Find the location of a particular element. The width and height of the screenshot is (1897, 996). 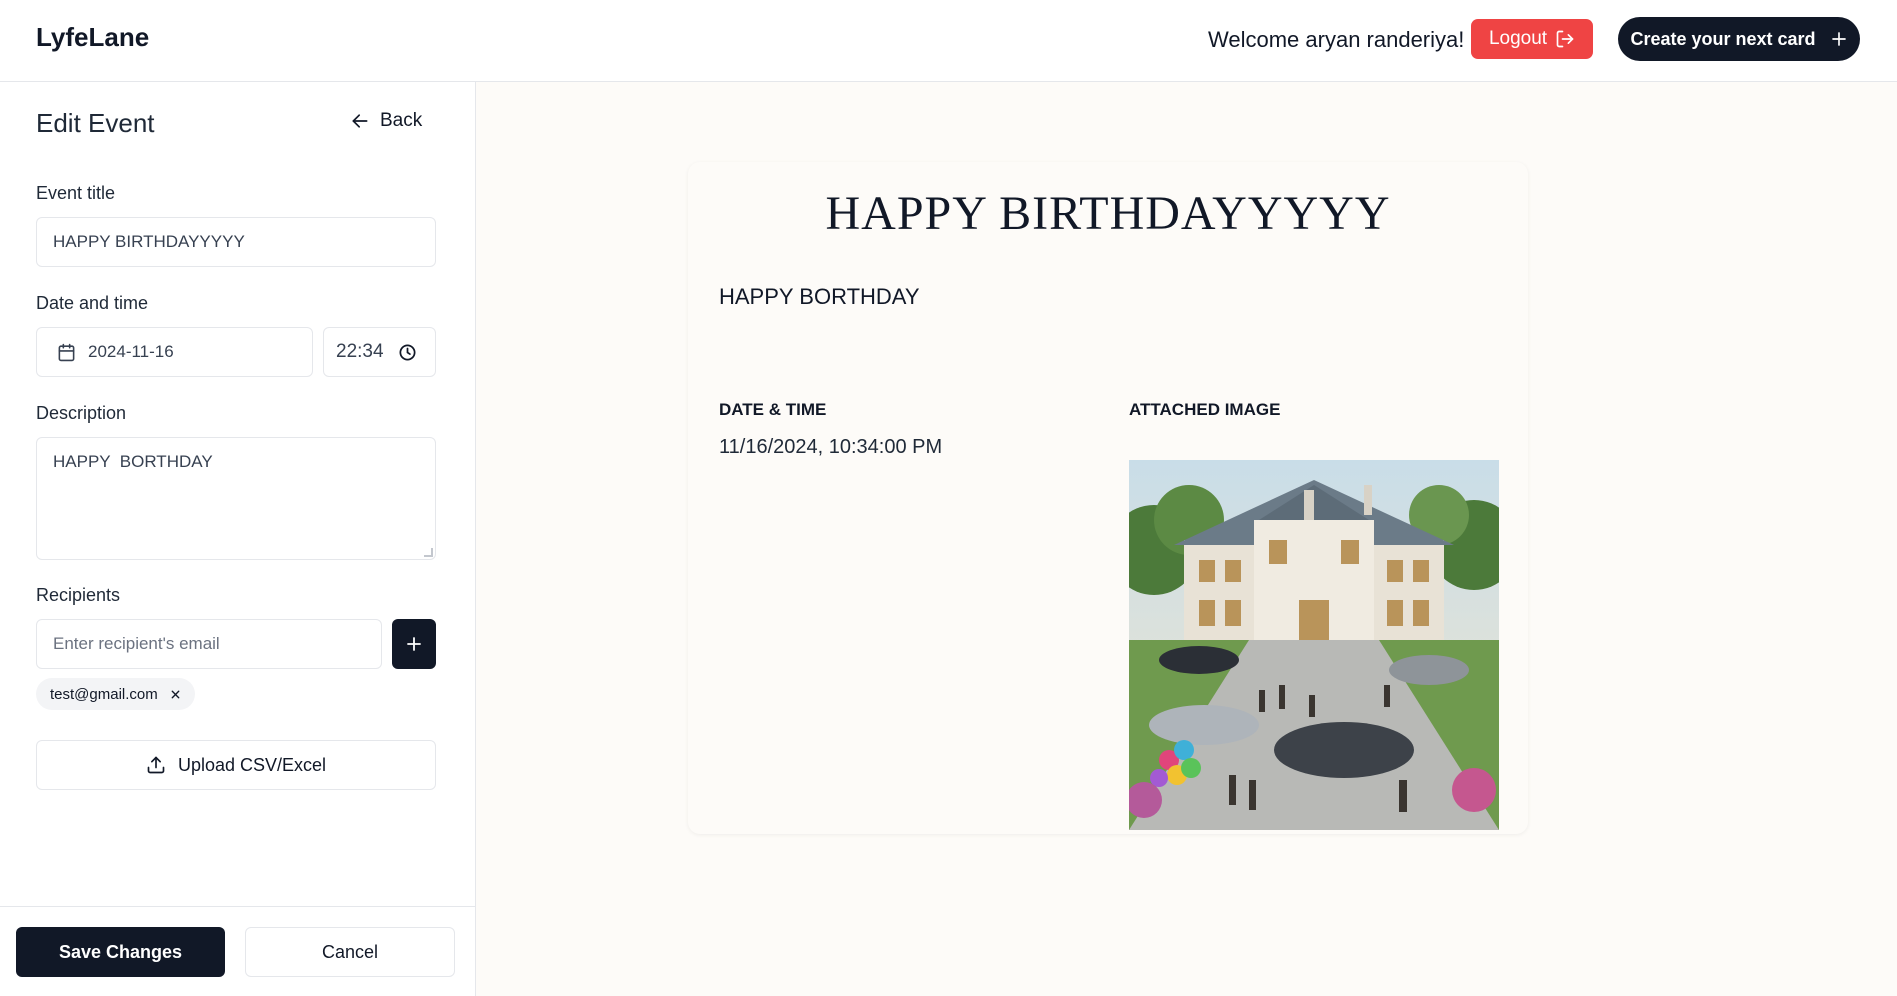

recipient-chip: test@gmail.com is located at coordinates (115, 694).